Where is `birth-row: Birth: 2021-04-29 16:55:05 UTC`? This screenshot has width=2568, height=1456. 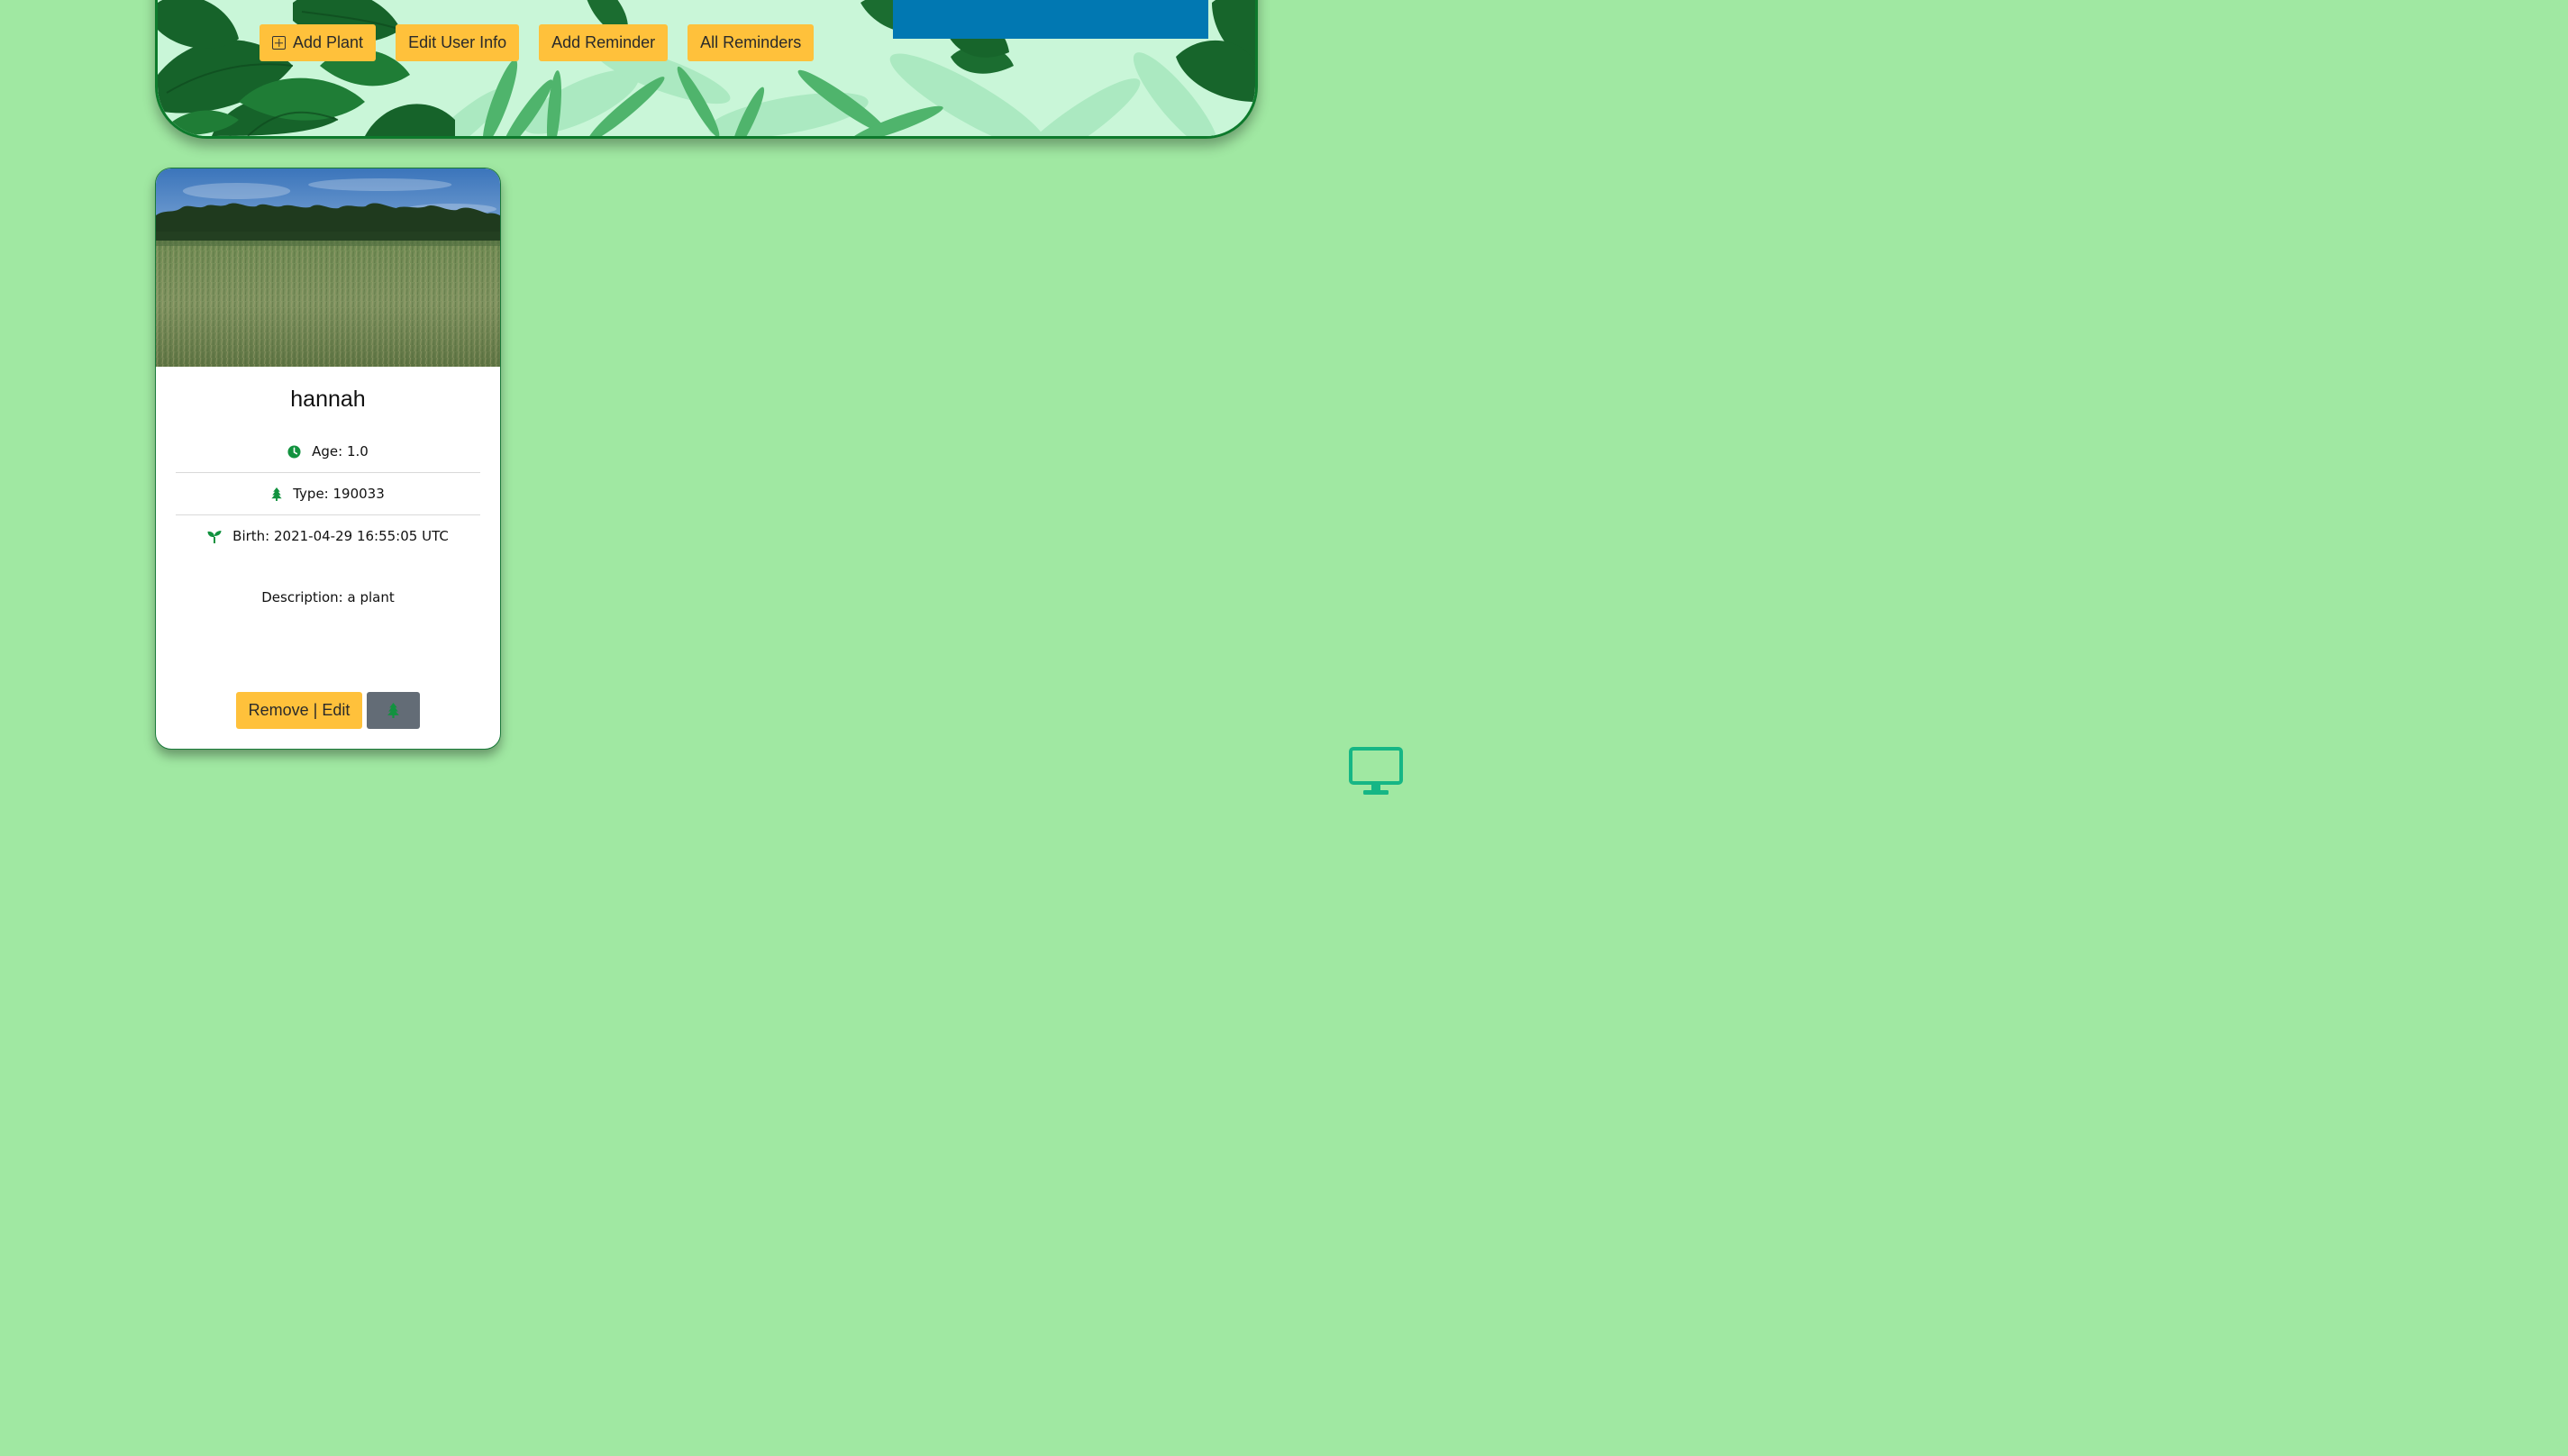
birth-row: Birth: 2021-04-29 16:55:05 UTC is located at coordinates (328, 536).